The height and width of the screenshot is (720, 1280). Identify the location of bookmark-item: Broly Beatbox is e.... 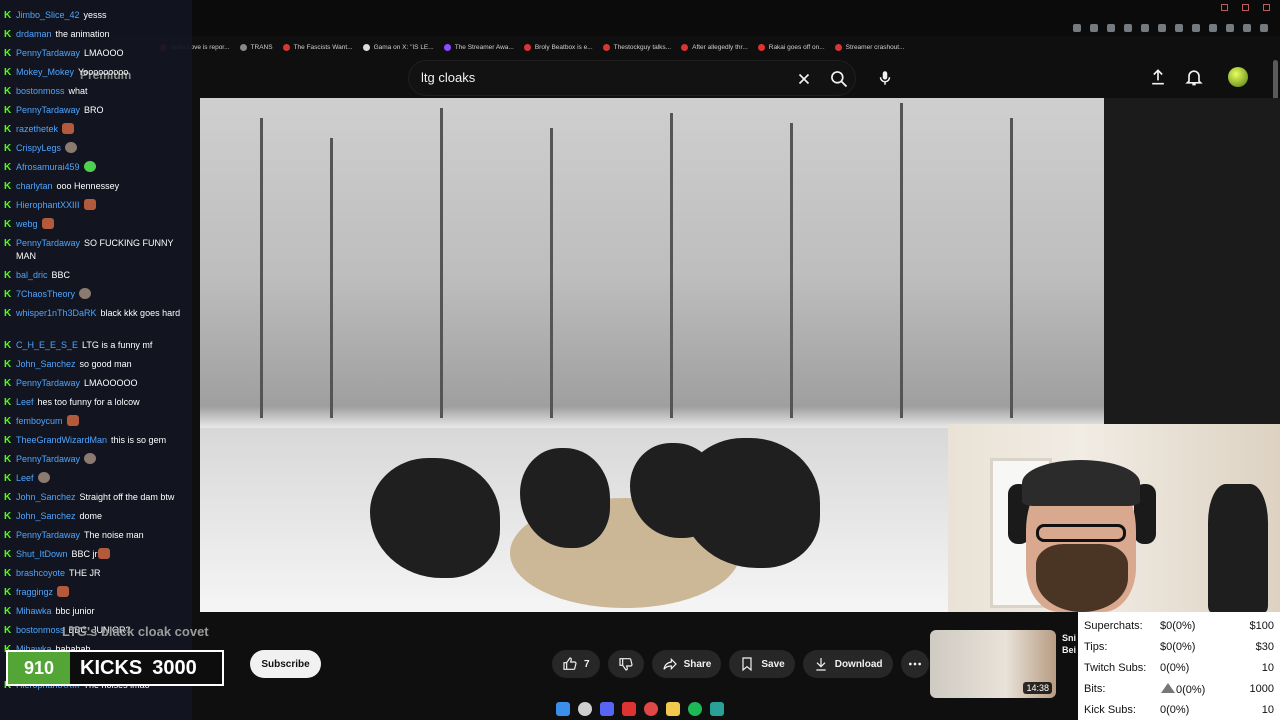
(558, 47).